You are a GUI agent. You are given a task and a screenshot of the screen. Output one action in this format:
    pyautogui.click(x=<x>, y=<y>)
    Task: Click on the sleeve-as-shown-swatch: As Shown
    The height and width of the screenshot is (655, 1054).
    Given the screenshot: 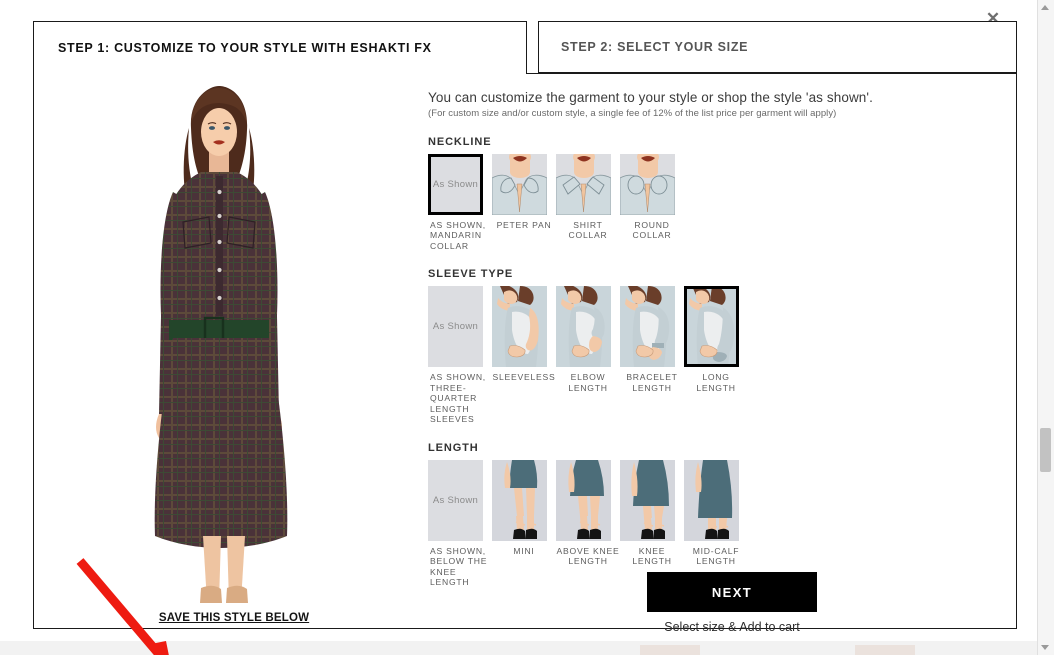 What is the action you would take?
    pyautogui.click(x=455, y=327)
    